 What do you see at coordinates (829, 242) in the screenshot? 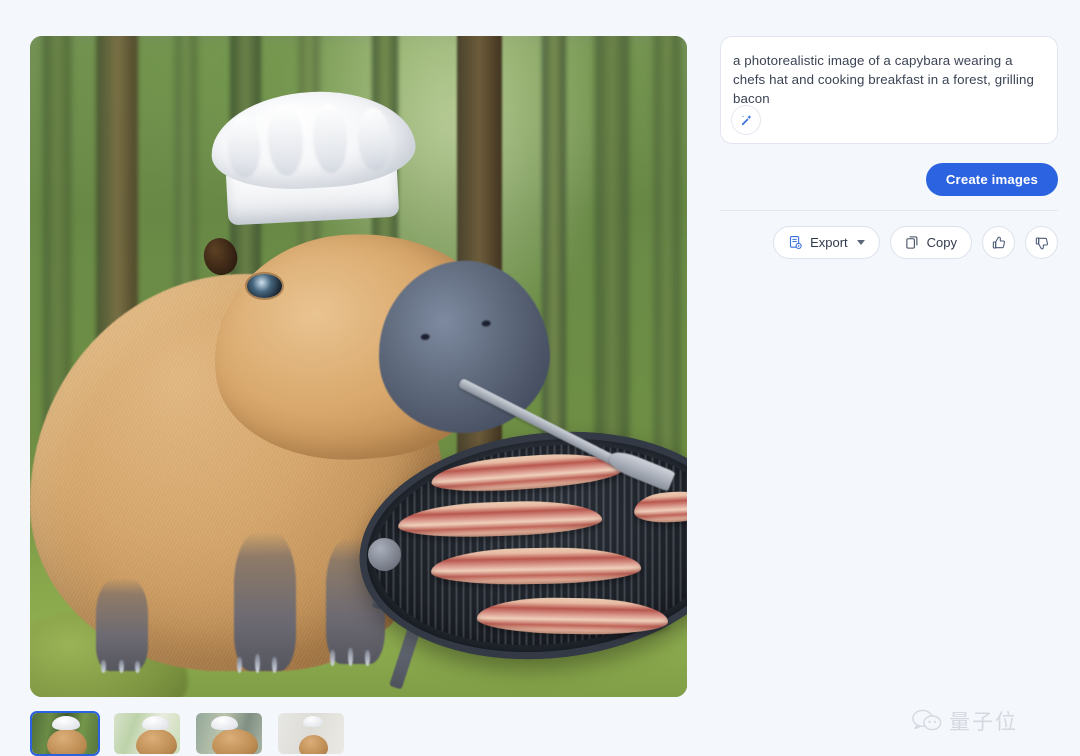
I see `export-label: Export` at bounding box center [829, 242].